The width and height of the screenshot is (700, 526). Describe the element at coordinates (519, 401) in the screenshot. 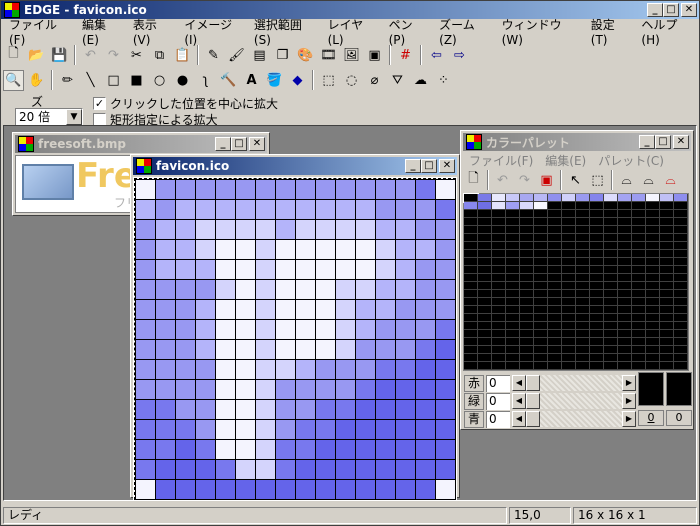

I see `green-left-arrow-icon: ◀` at that location.